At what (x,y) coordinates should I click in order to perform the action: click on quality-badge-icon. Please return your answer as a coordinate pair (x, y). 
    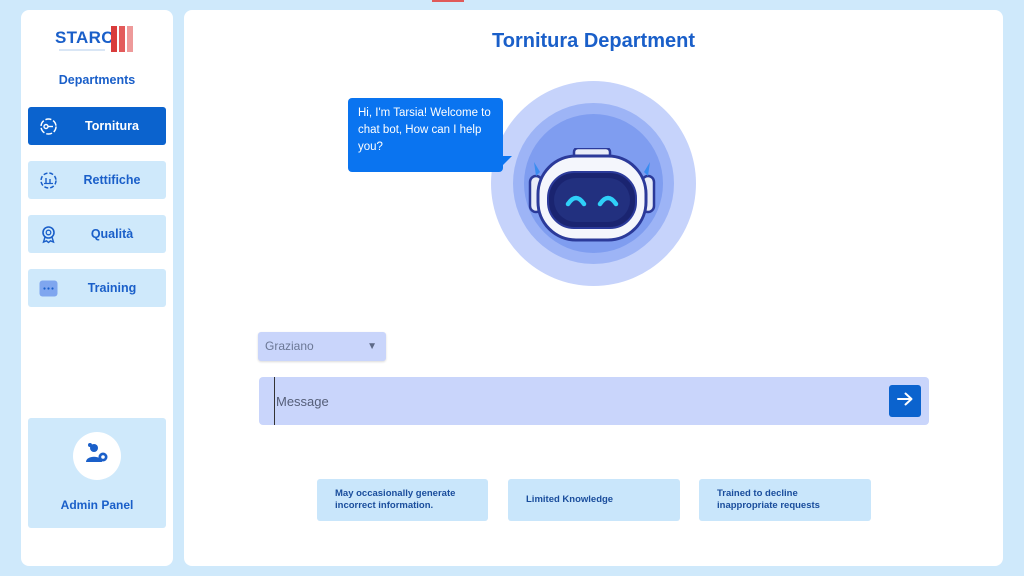
    Looking at the image, I should click on (48, 234).